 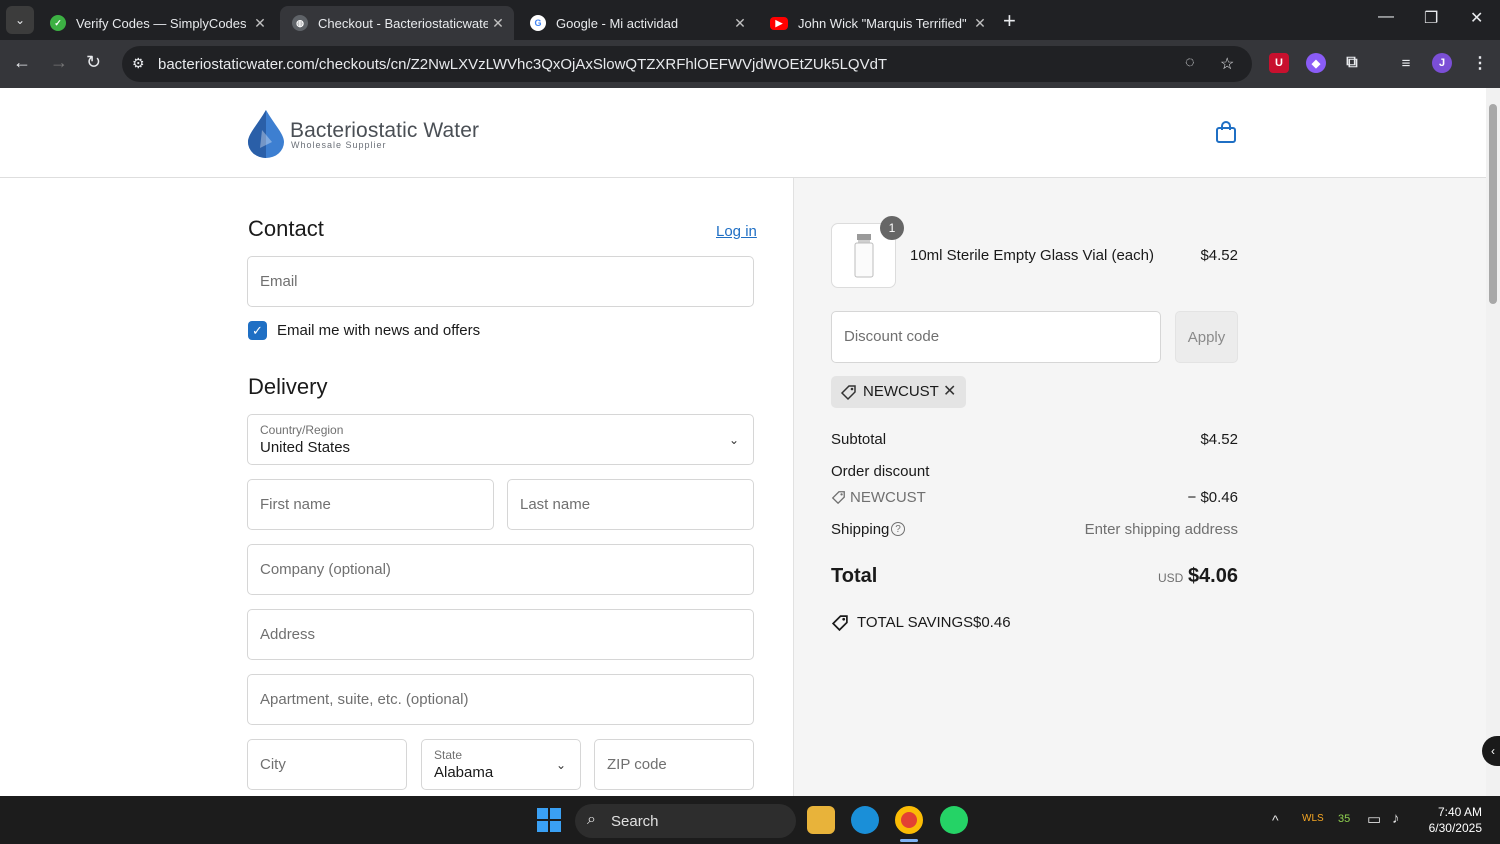 What do you see at coordinates (501, 764) in the screenshot?
I see `state-select: State Alabama ⌄` at bounding box center [501, 764].